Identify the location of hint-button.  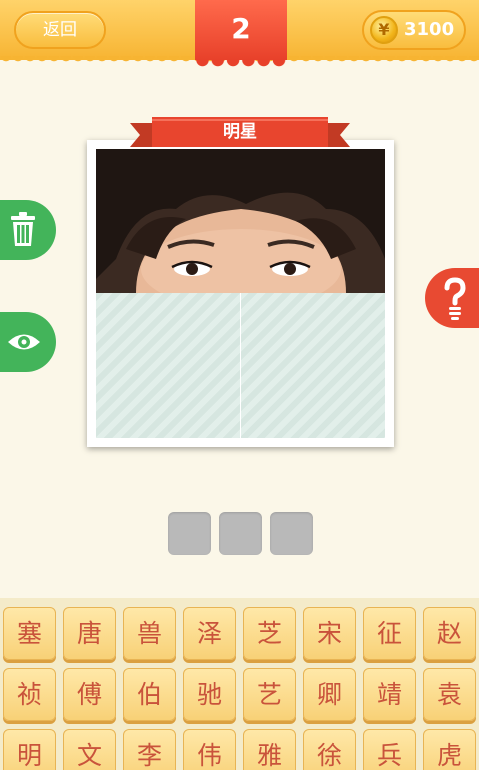
(452, 298).